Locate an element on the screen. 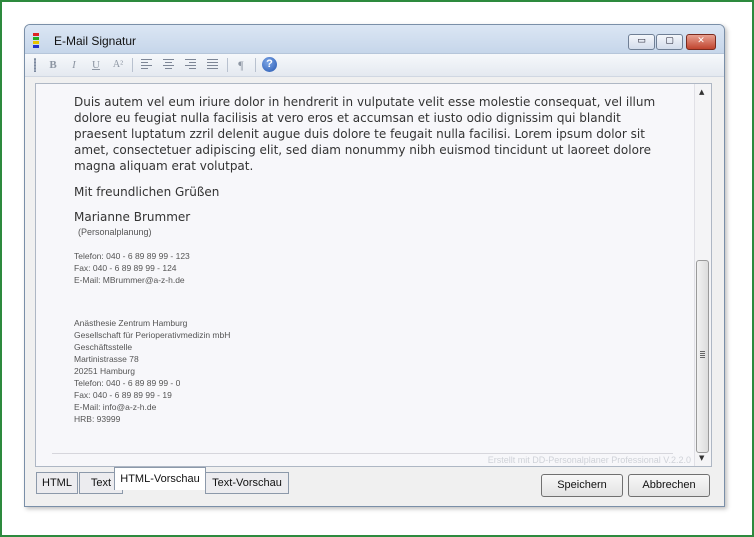  maximize-button: ▢ is located at coordinates (669, 42).